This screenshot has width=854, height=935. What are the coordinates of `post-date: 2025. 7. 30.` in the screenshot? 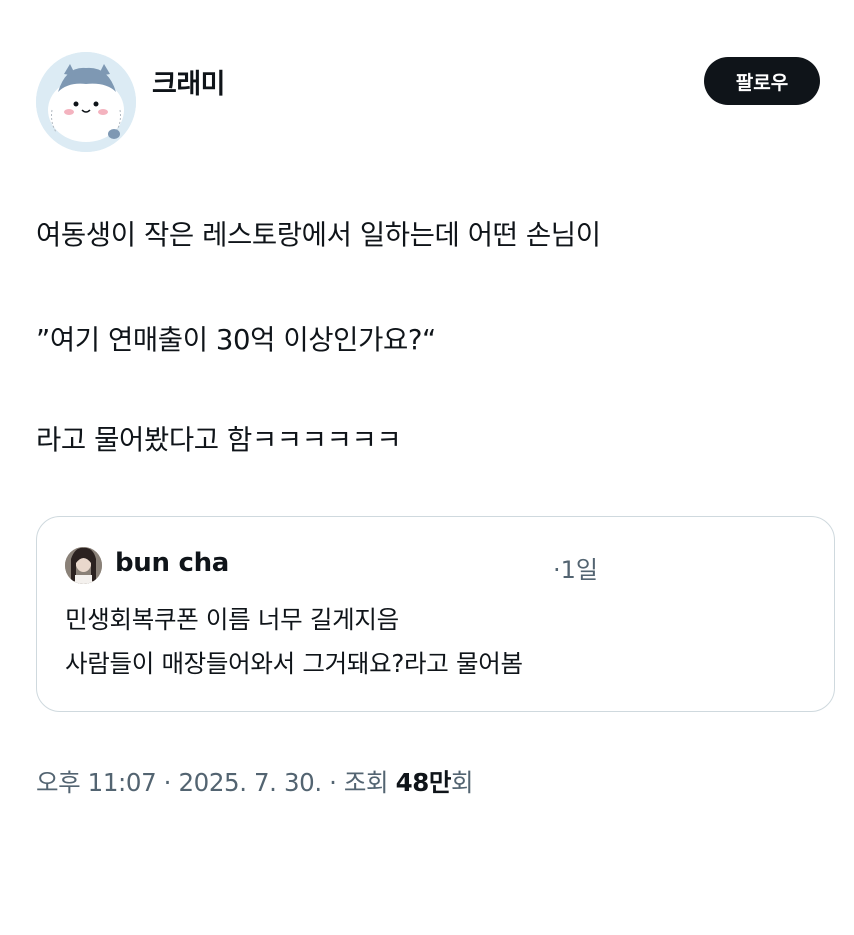 It's located at (250, 782).